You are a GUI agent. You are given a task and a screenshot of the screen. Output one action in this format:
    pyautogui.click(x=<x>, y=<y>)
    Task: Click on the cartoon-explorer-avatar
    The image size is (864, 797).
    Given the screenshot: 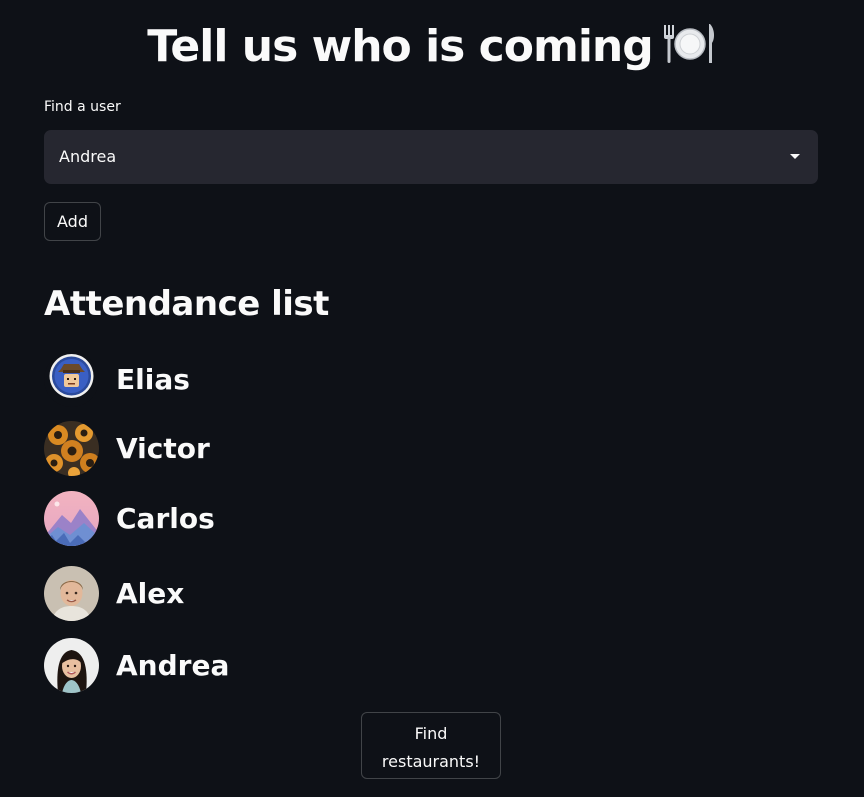 What is the action you would take?
    pyautogui.click(x=71, y=379)
    